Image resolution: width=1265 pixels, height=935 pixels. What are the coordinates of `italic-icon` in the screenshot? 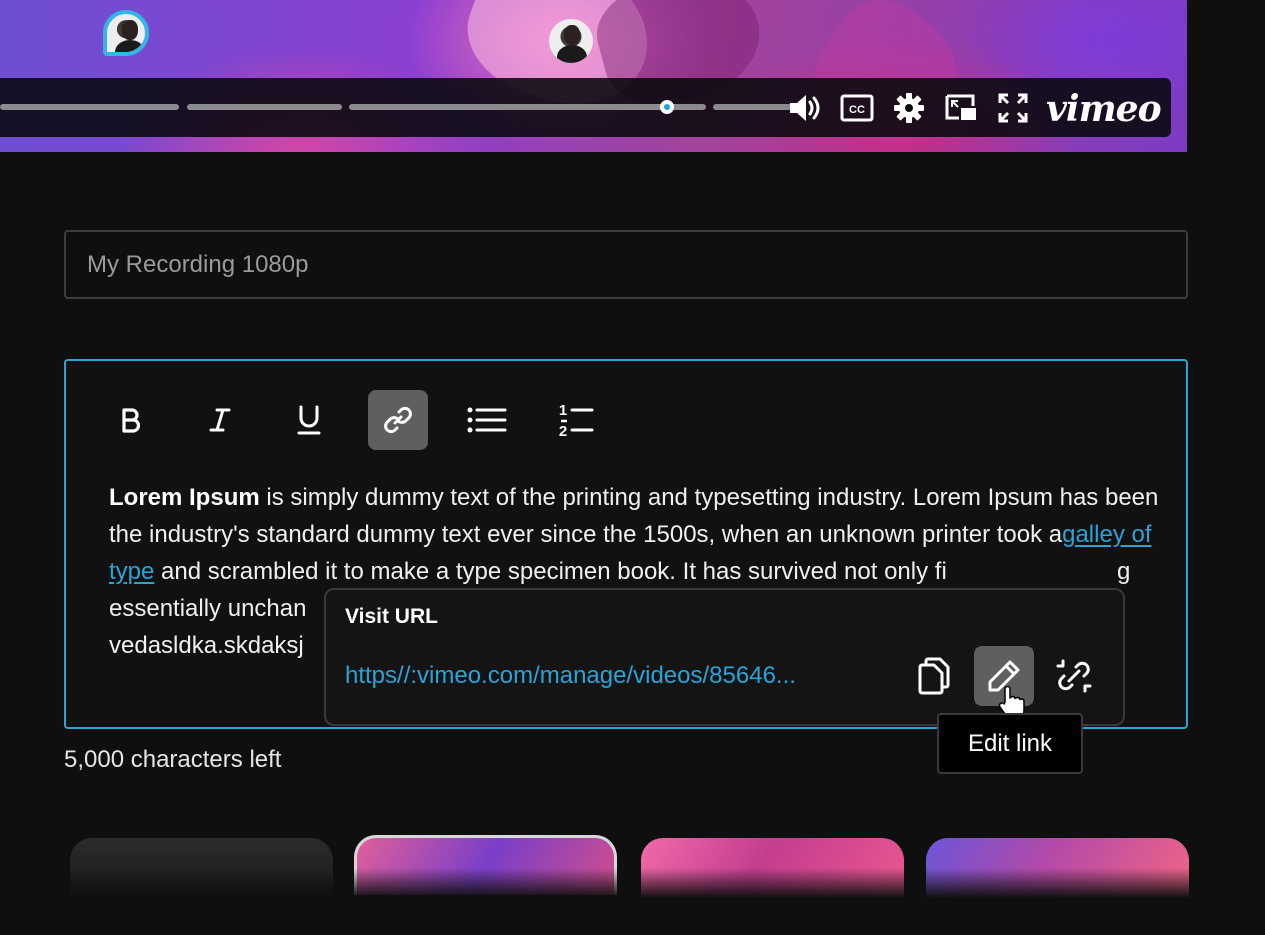 It's located at (220, 420).